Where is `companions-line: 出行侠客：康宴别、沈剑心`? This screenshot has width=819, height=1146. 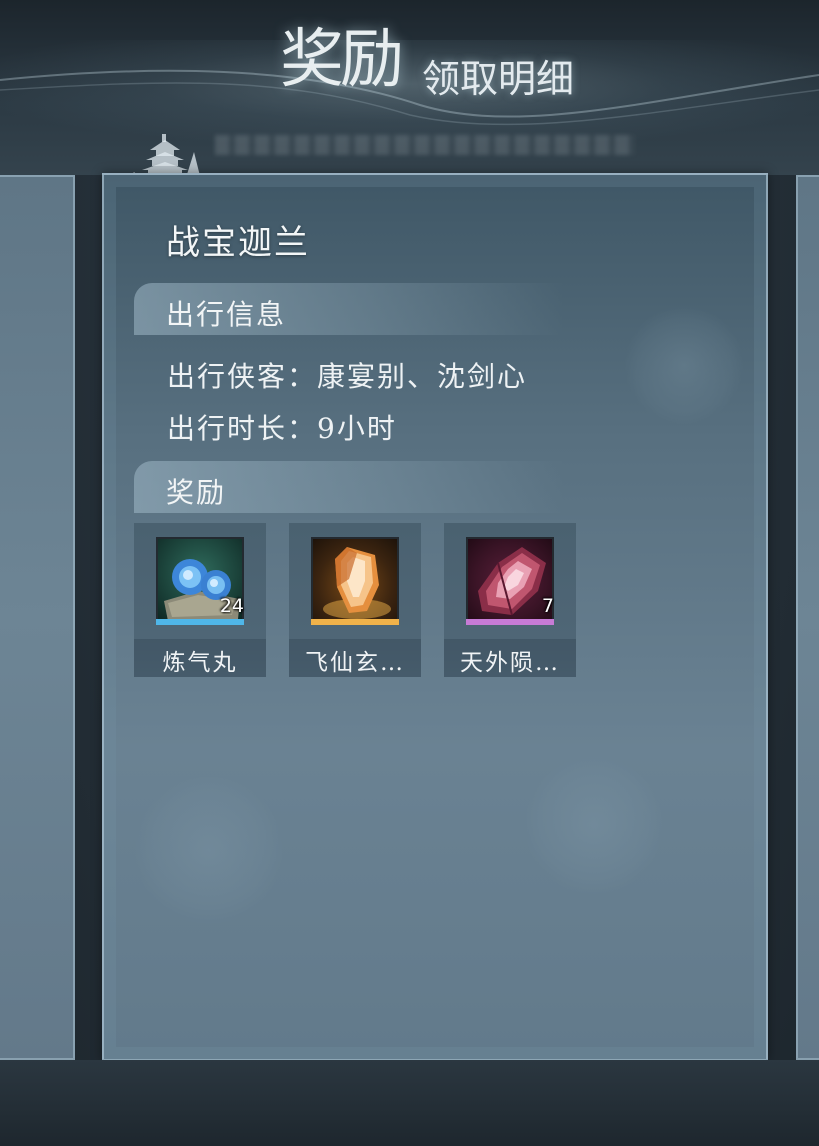
companions-line: 出行侠客：康宴别、沈剑心 is located at coordinates (347, 375).